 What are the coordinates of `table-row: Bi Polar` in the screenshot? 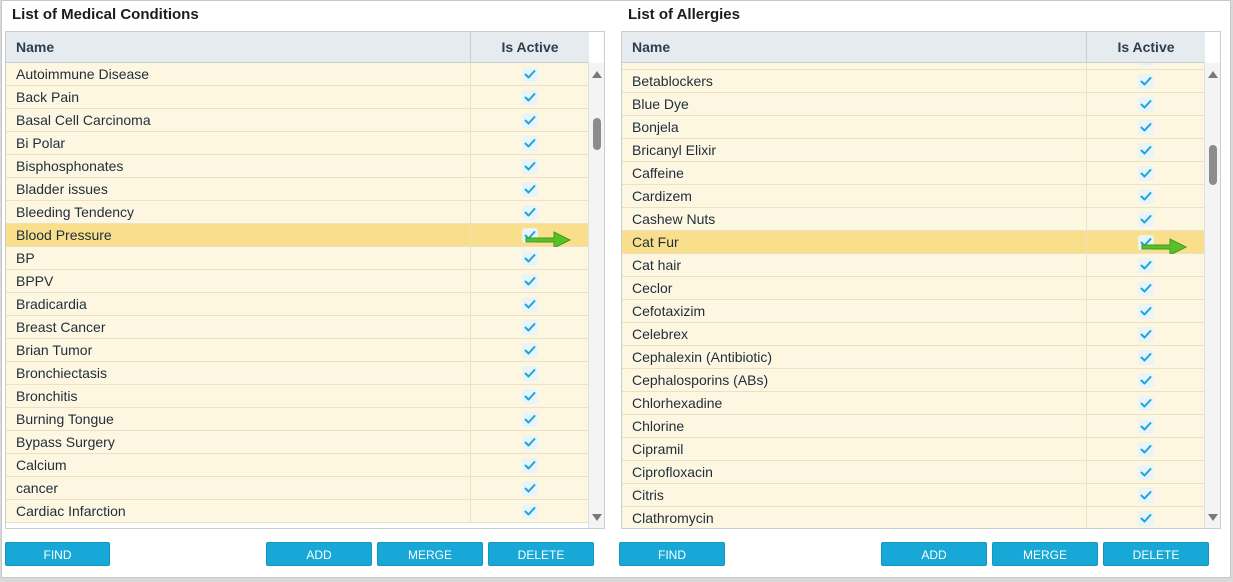 It's located at (297, 143).